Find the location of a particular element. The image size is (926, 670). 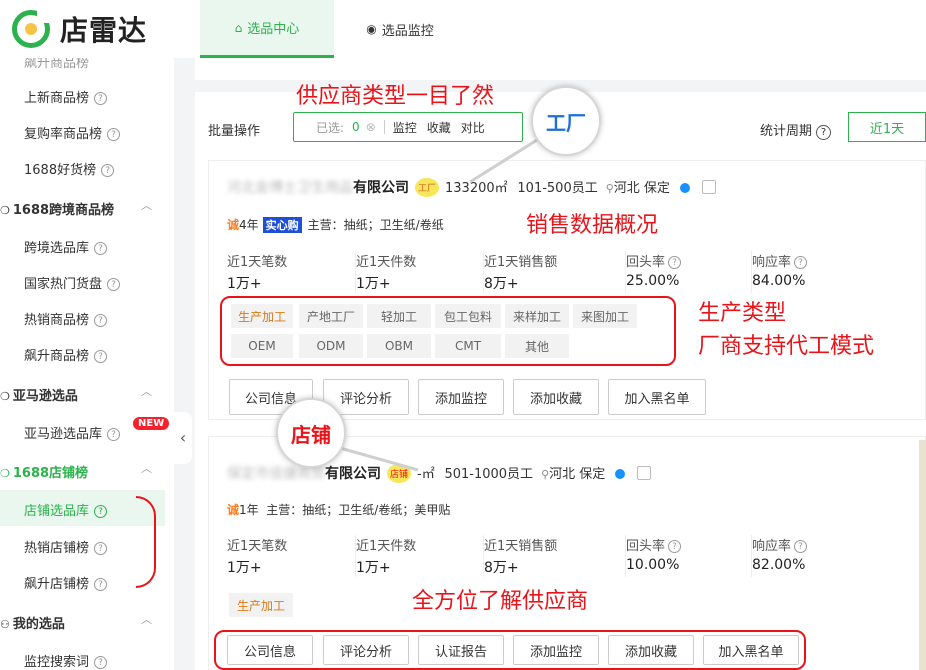

callout-line-shop is located at coordinates (379, 459).